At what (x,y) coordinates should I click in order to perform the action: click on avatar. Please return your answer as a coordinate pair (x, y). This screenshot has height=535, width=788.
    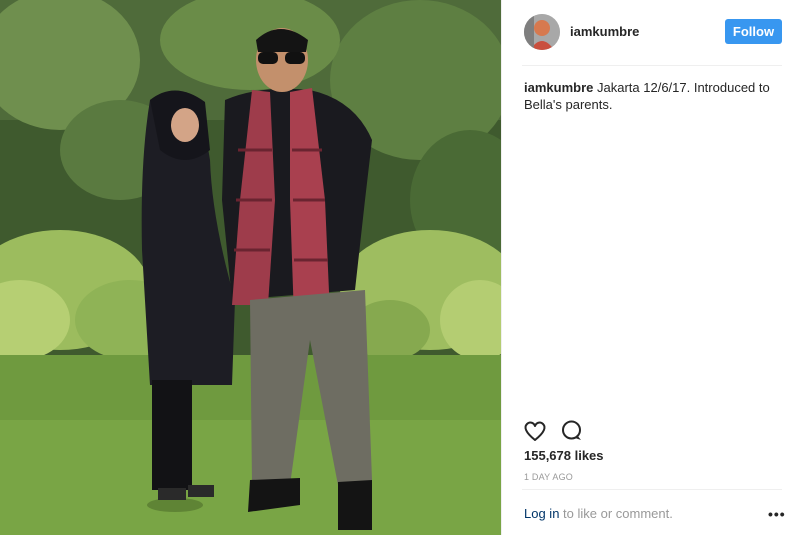
    Looking at the image, I should click on (542, 32).